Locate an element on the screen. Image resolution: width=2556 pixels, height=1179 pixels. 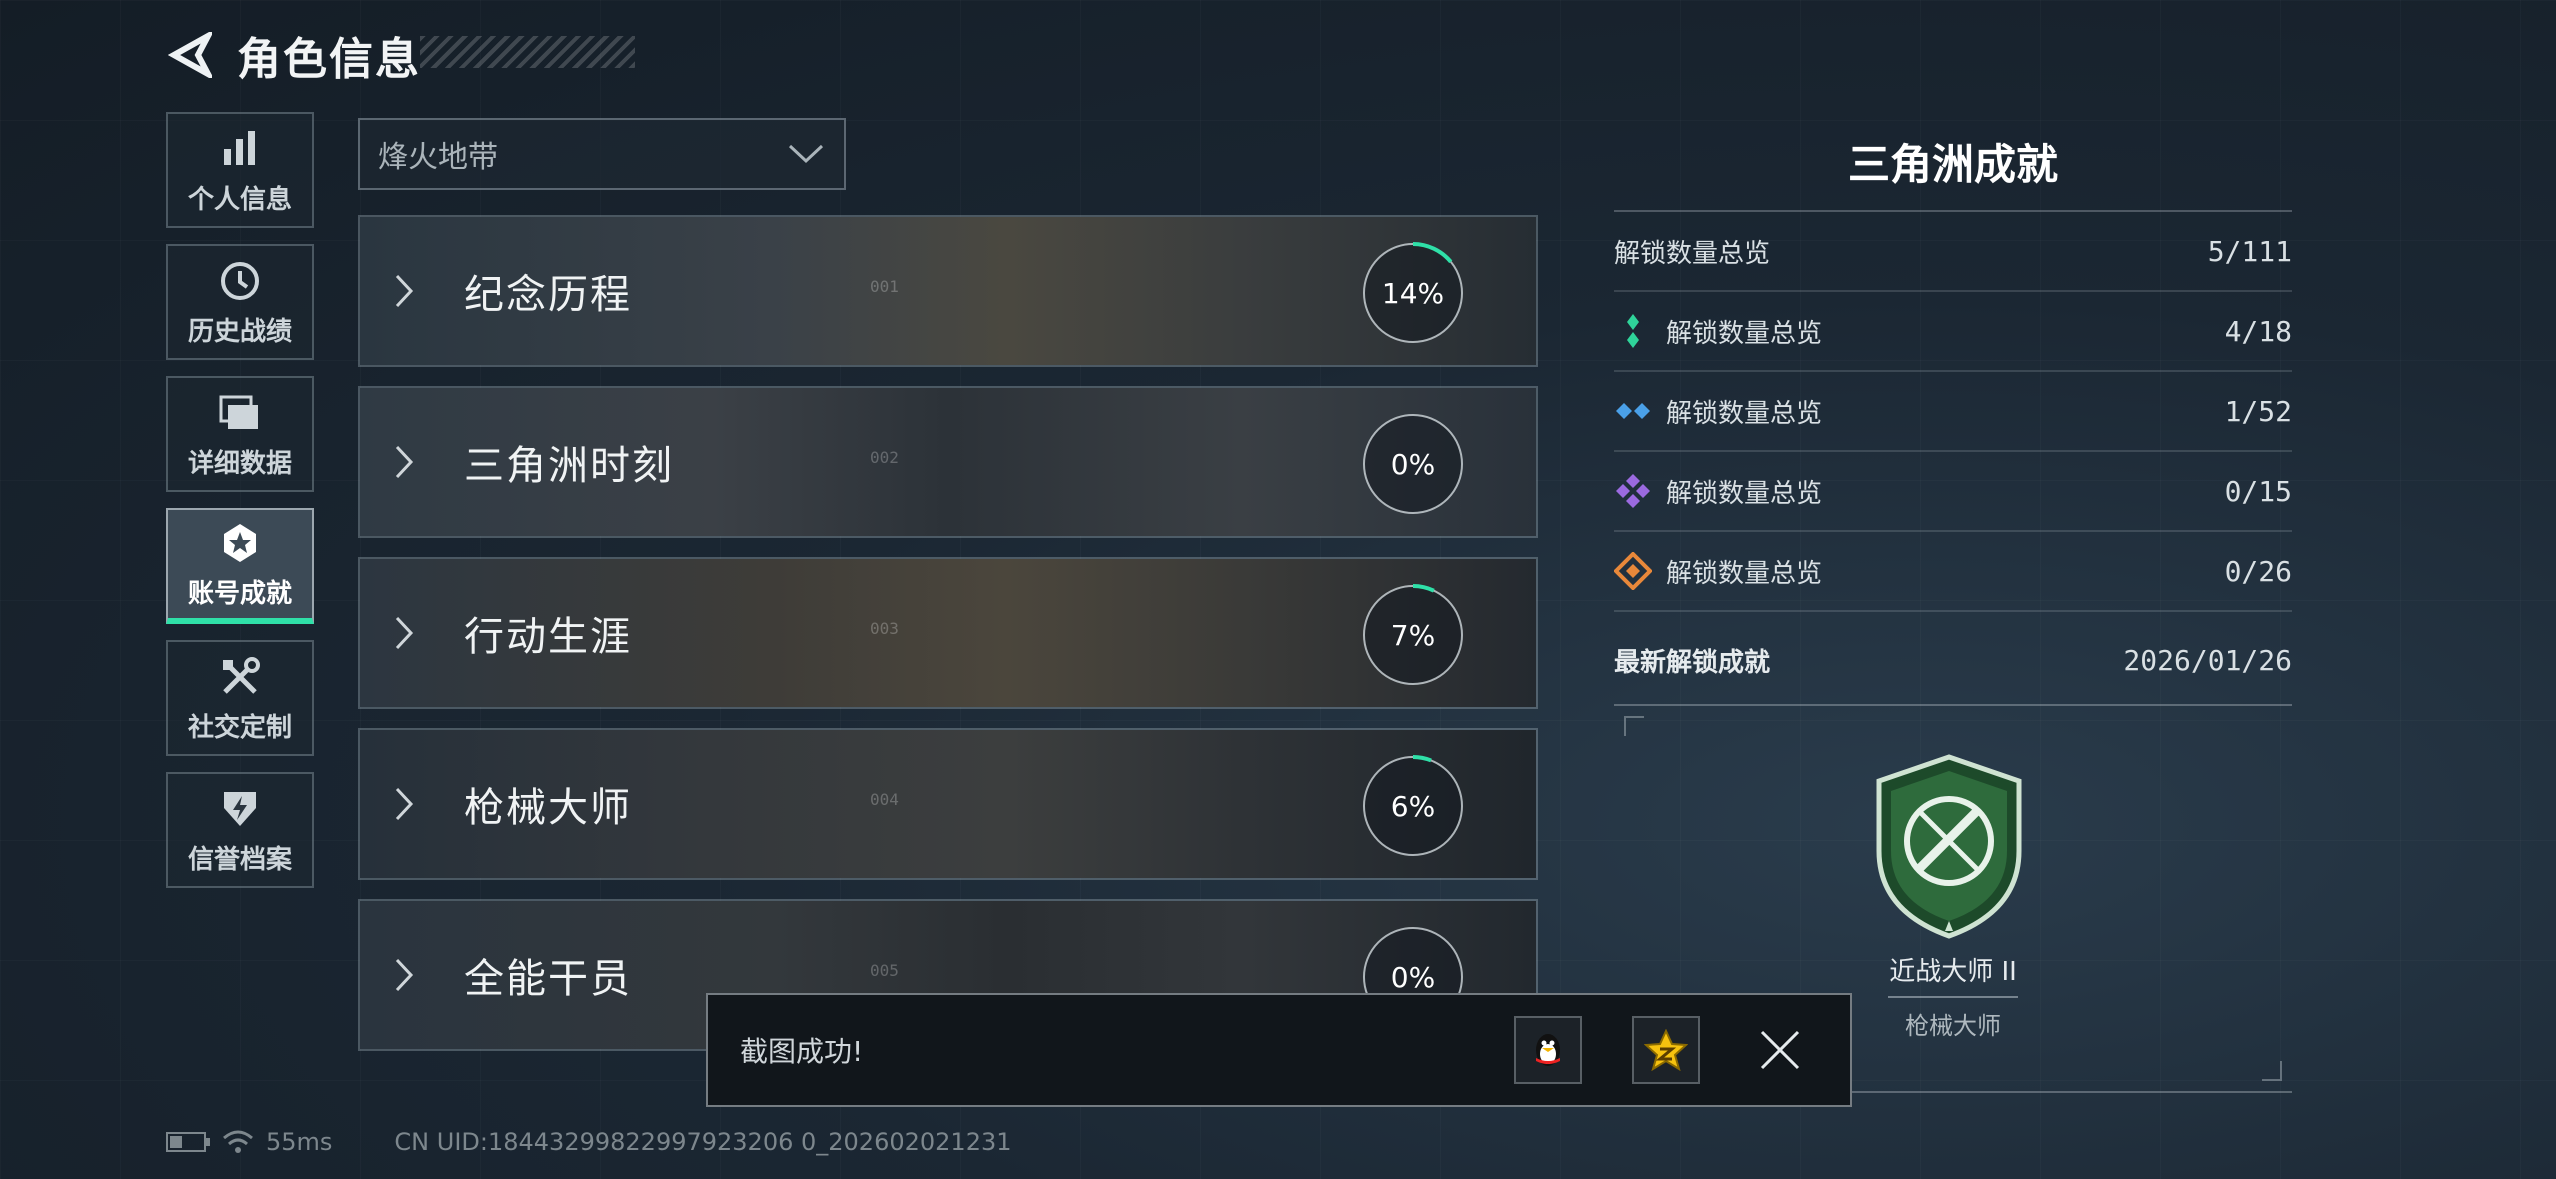
progress-ring: 6% is located at coordinates (1413, 806).